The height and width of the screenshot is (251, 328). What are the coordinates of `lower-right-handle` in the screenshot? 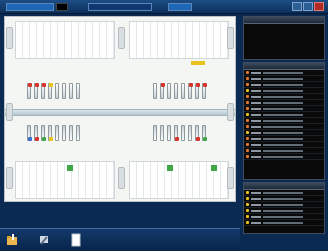 It's located at (230, 178).